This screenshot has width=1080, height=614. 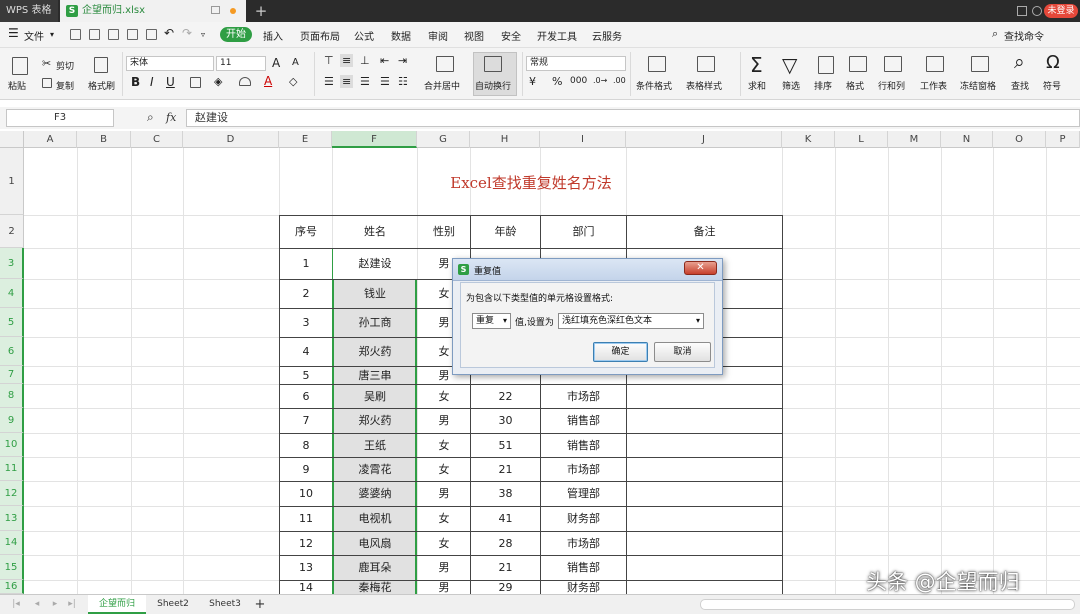 What do you see at coordinates (438, 35) in the screenshot?
I see `menu-review: 审阅` at bounding box center [438, 35].